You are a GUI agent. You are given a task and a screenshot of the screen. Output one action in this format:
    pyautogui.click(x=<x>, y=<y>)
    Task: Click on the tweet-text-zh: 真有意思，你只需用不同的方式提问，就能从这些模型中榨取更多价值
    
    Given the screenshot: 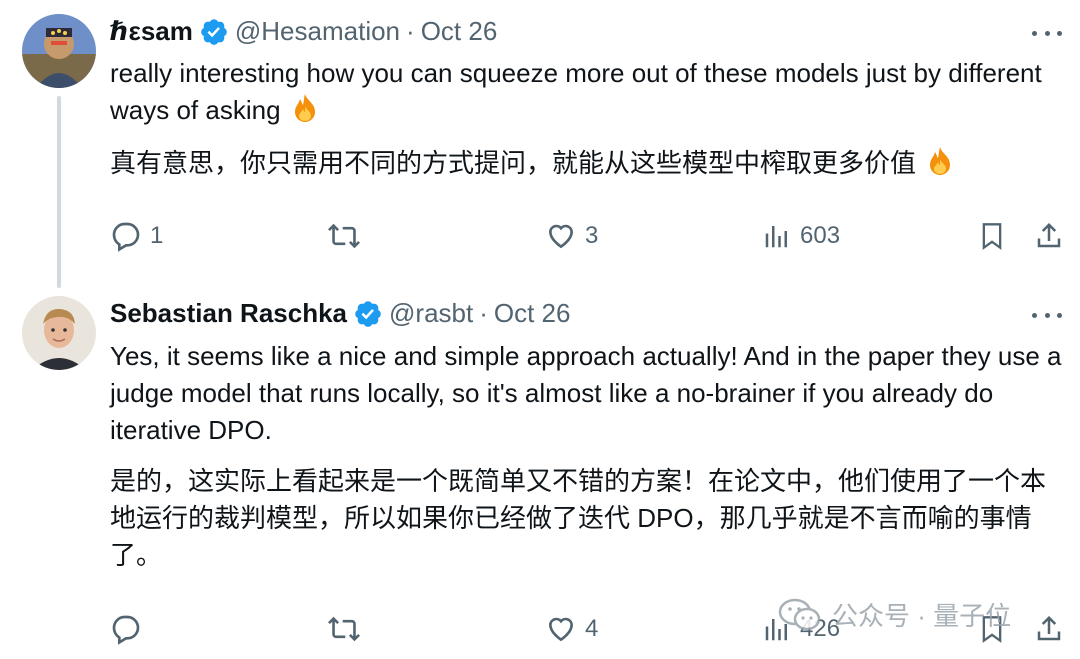 What is the action you would take?
    pyautogui.click(x=513, y=163)
    